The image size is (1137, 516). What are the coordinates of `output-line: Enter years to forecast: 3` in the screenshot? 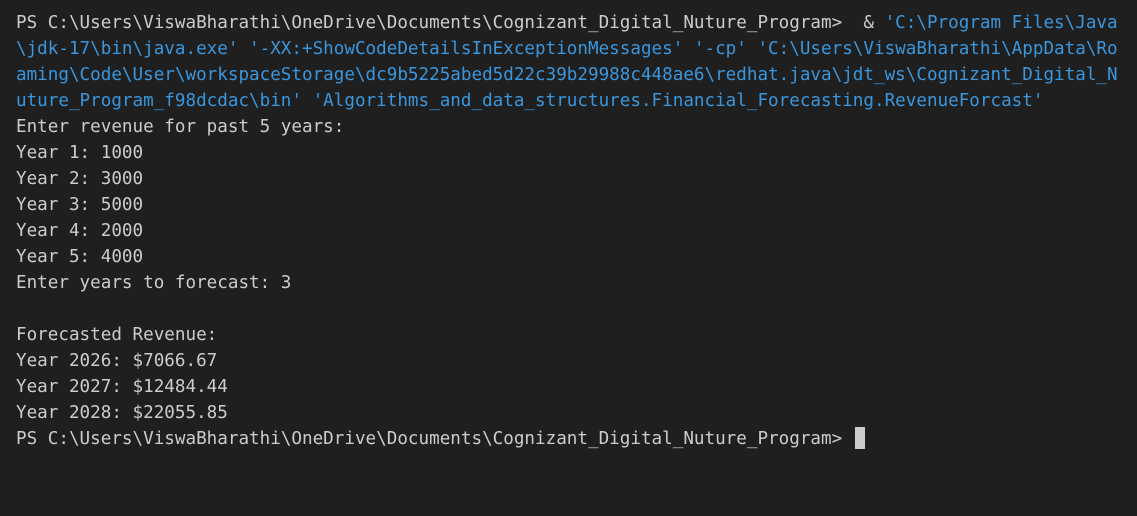 It's located at (154, 283).